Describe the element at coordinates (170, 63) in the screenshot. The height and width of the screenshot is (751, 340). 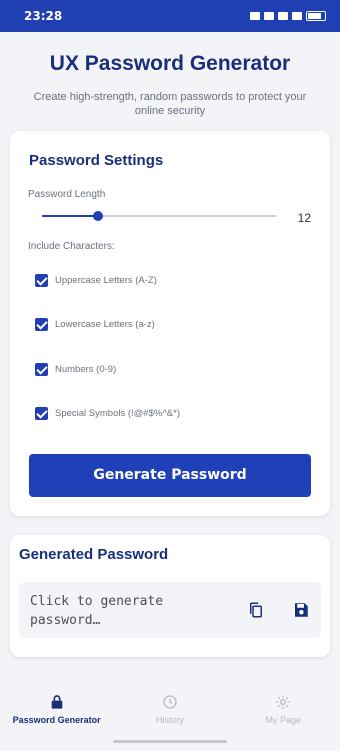
I see `app-title: UX Password Generator` at that location.